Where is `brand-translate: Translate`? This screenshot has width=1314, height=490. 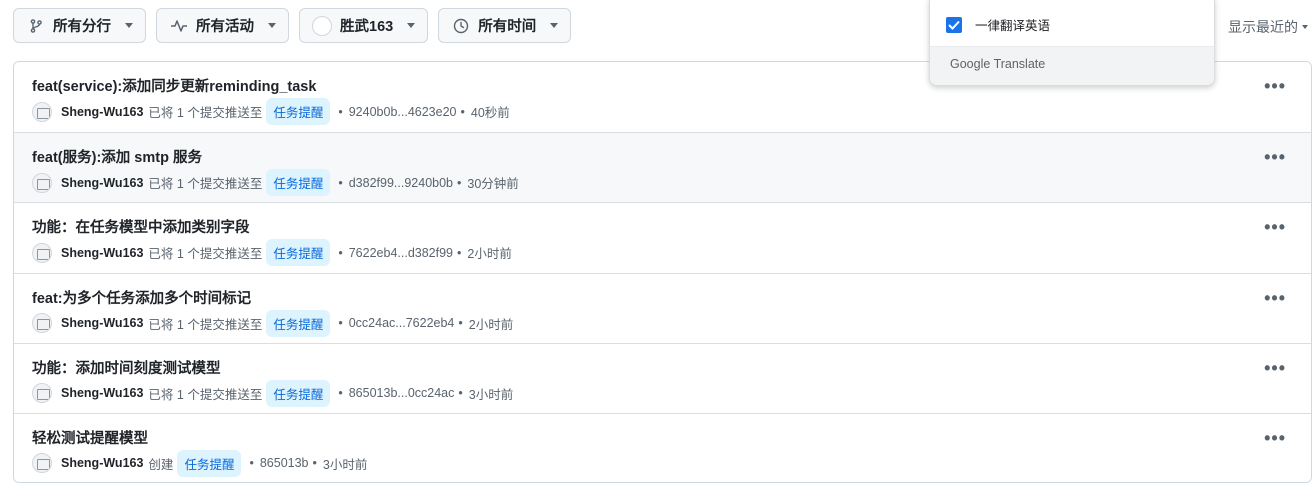
brand-translate: Translate is located at coordinates (1019, 64).